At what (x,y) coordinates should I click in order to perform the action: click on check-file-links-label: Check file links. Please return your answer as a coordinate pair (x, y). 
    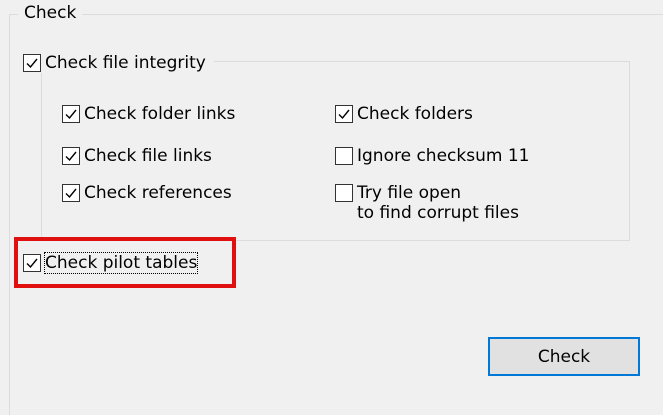
    Looking at the image, I should click on (148, 156).